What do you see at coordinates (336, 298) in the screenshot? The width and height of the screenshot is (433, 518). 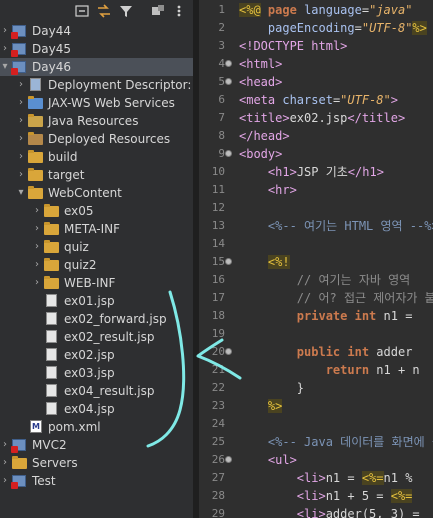 I see `code-line: // 어? 접근 제어자가 붙어` at bounding box center [336, 298].